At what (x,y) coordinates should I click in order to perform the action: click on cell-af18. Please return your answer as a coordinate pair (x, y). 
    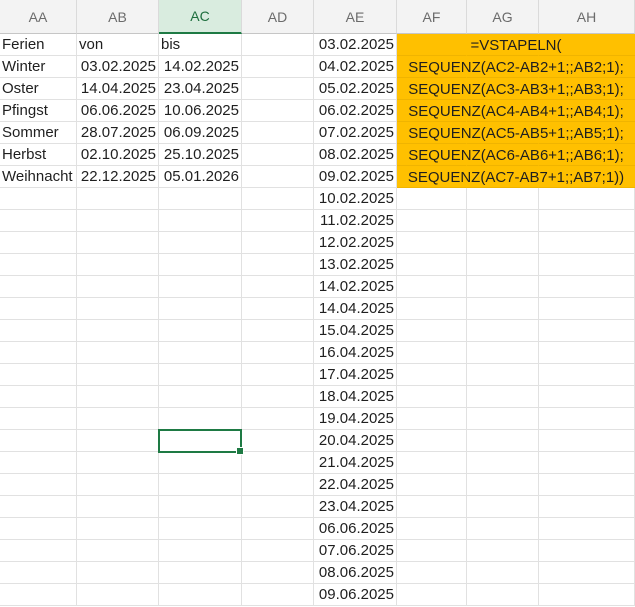
    Looking at the image, I should click on (432, 419).